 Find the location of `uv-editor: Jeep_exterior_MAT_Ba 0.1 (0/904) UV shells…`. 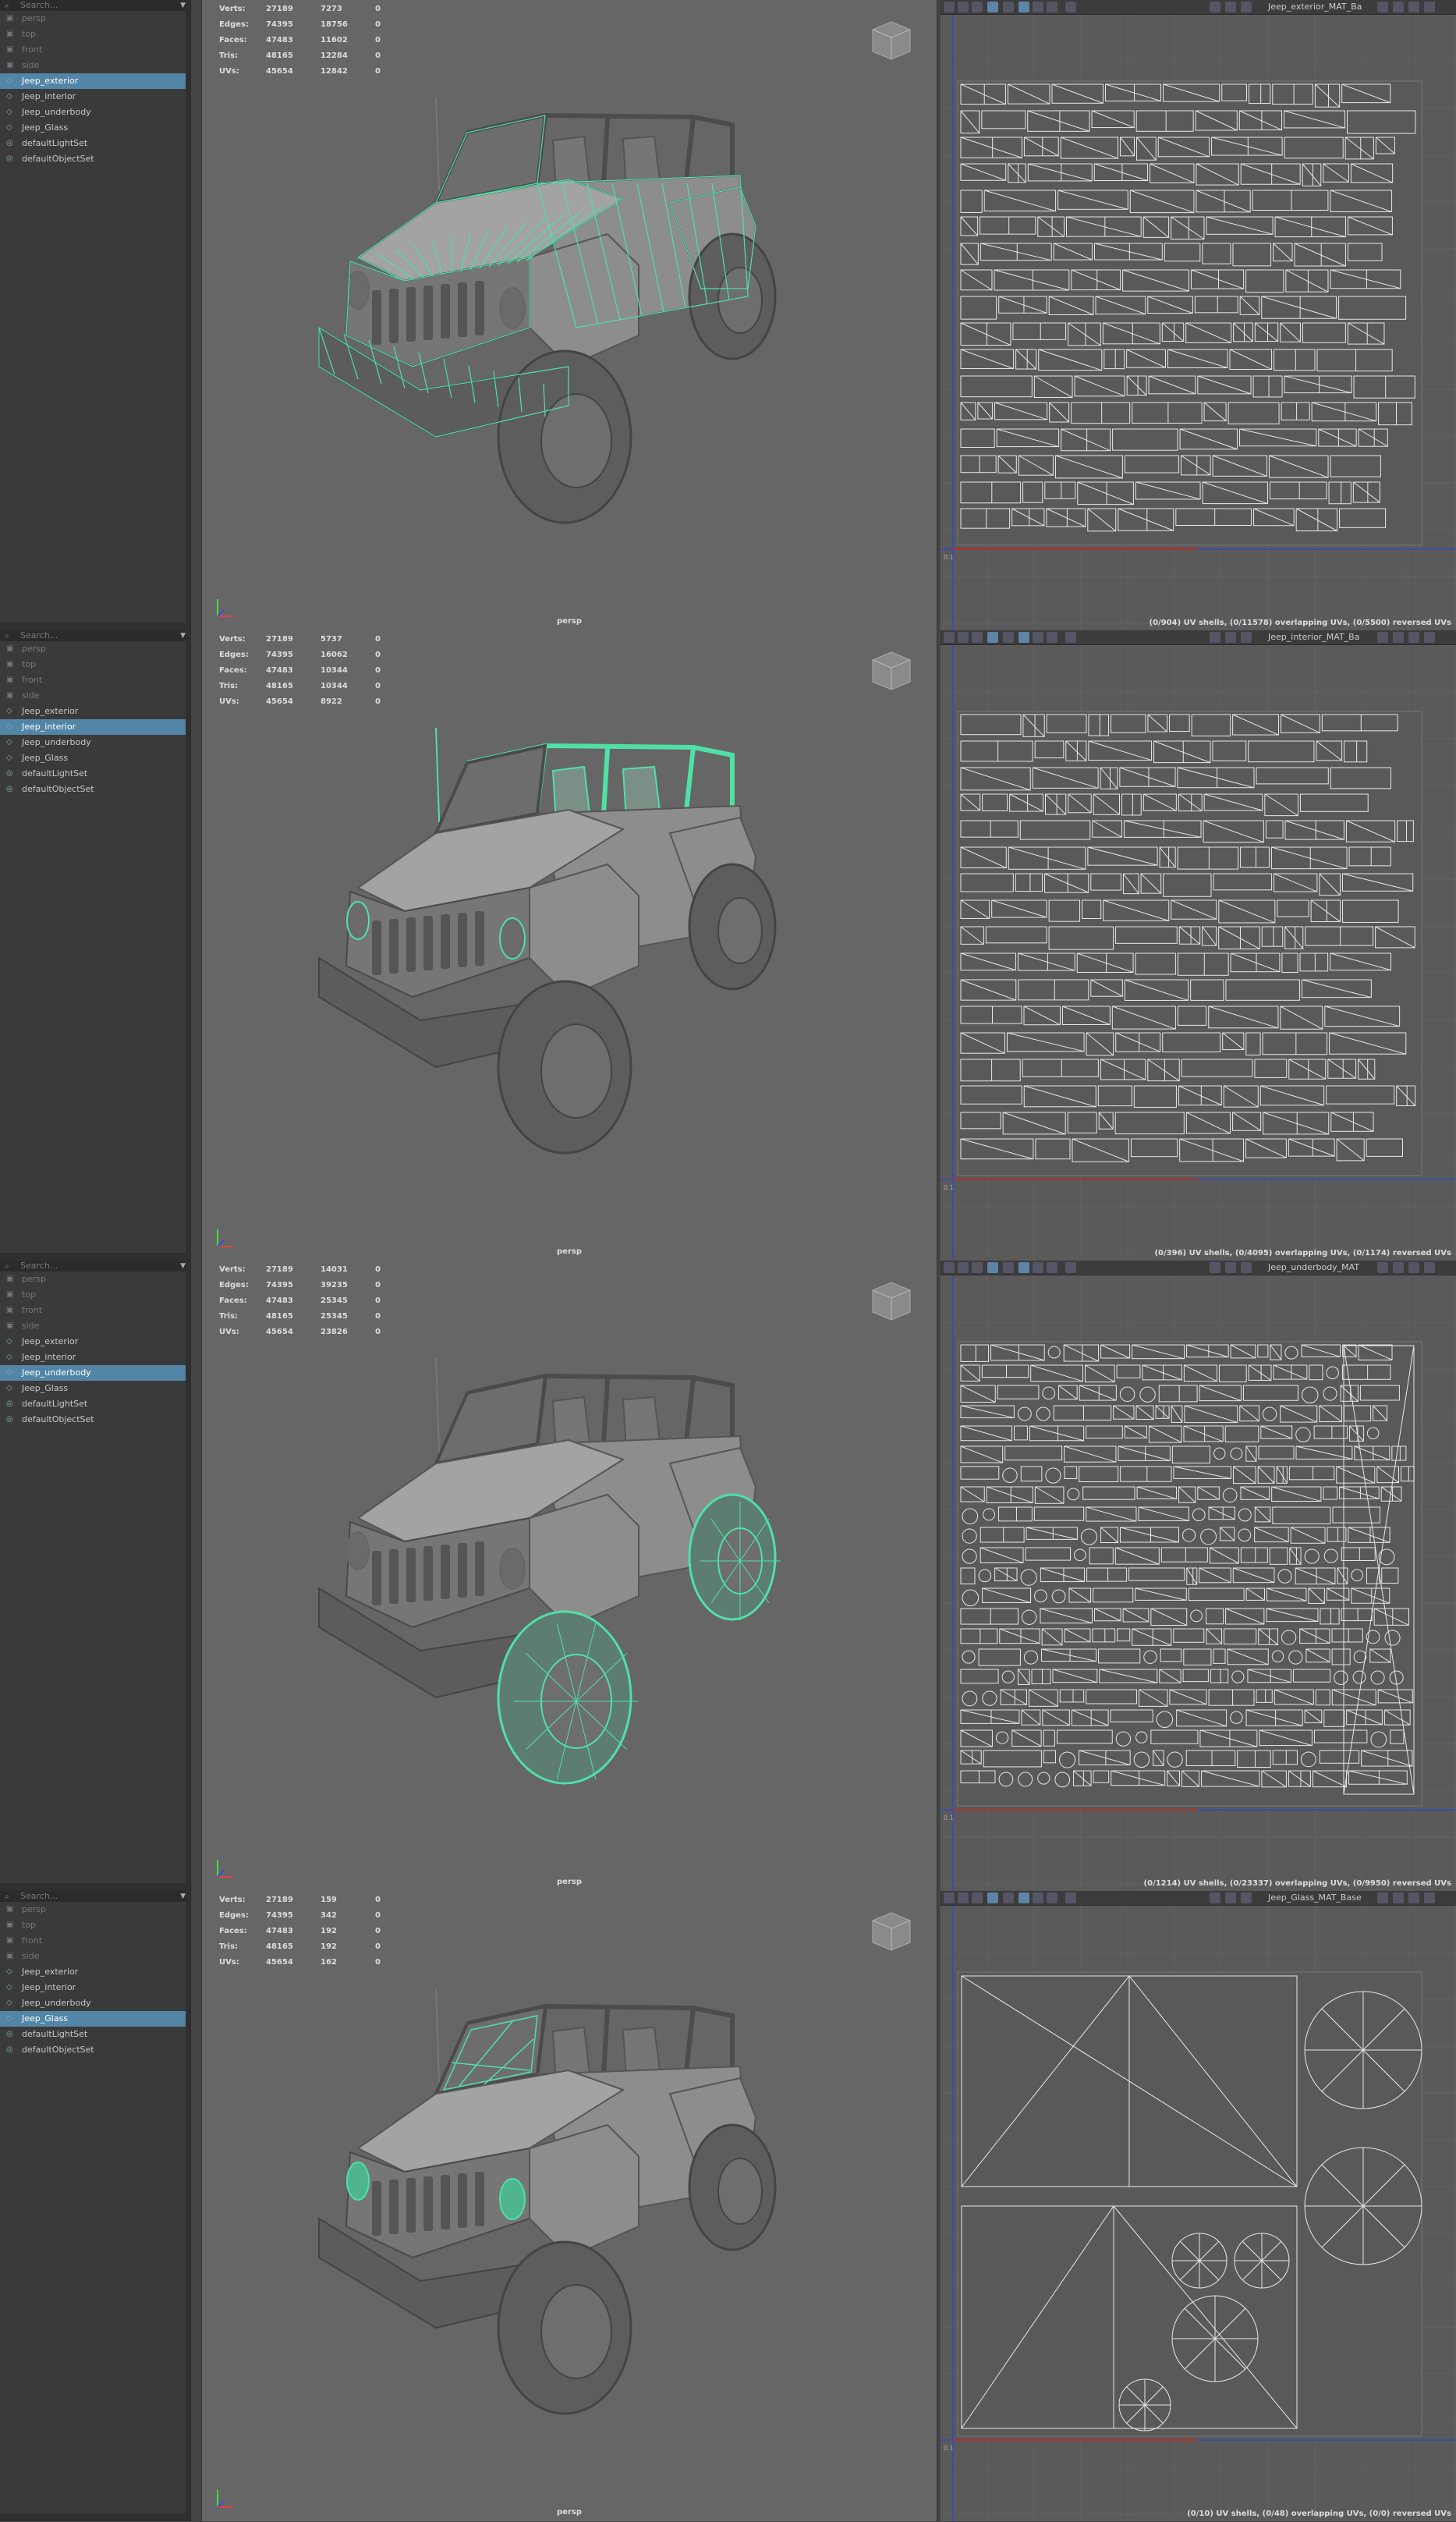

uv-editor: Jeep_exterior_MAT_Ba 0.1 (0/904) UV shells… is located at coordinates (1199, 315).